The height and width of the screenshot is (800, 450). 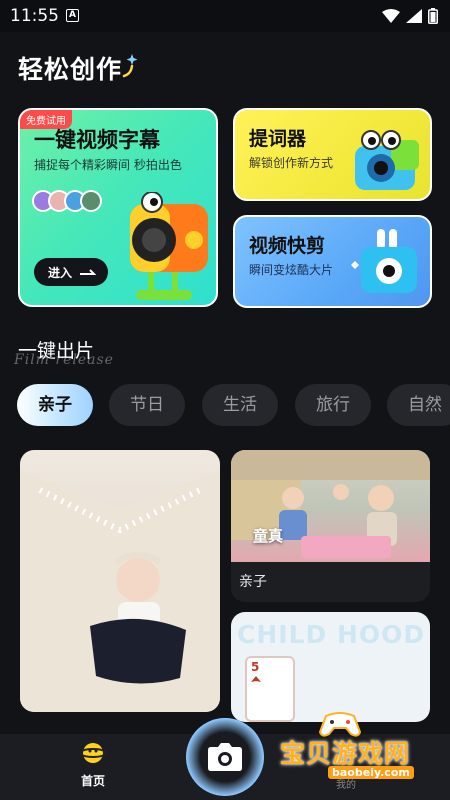 What do you see at coordinates (291, 270) in the screenshot?
I see `video-edit-card-subtitle: 瞬间变炫酷大片` at bounding box center [291, 270].